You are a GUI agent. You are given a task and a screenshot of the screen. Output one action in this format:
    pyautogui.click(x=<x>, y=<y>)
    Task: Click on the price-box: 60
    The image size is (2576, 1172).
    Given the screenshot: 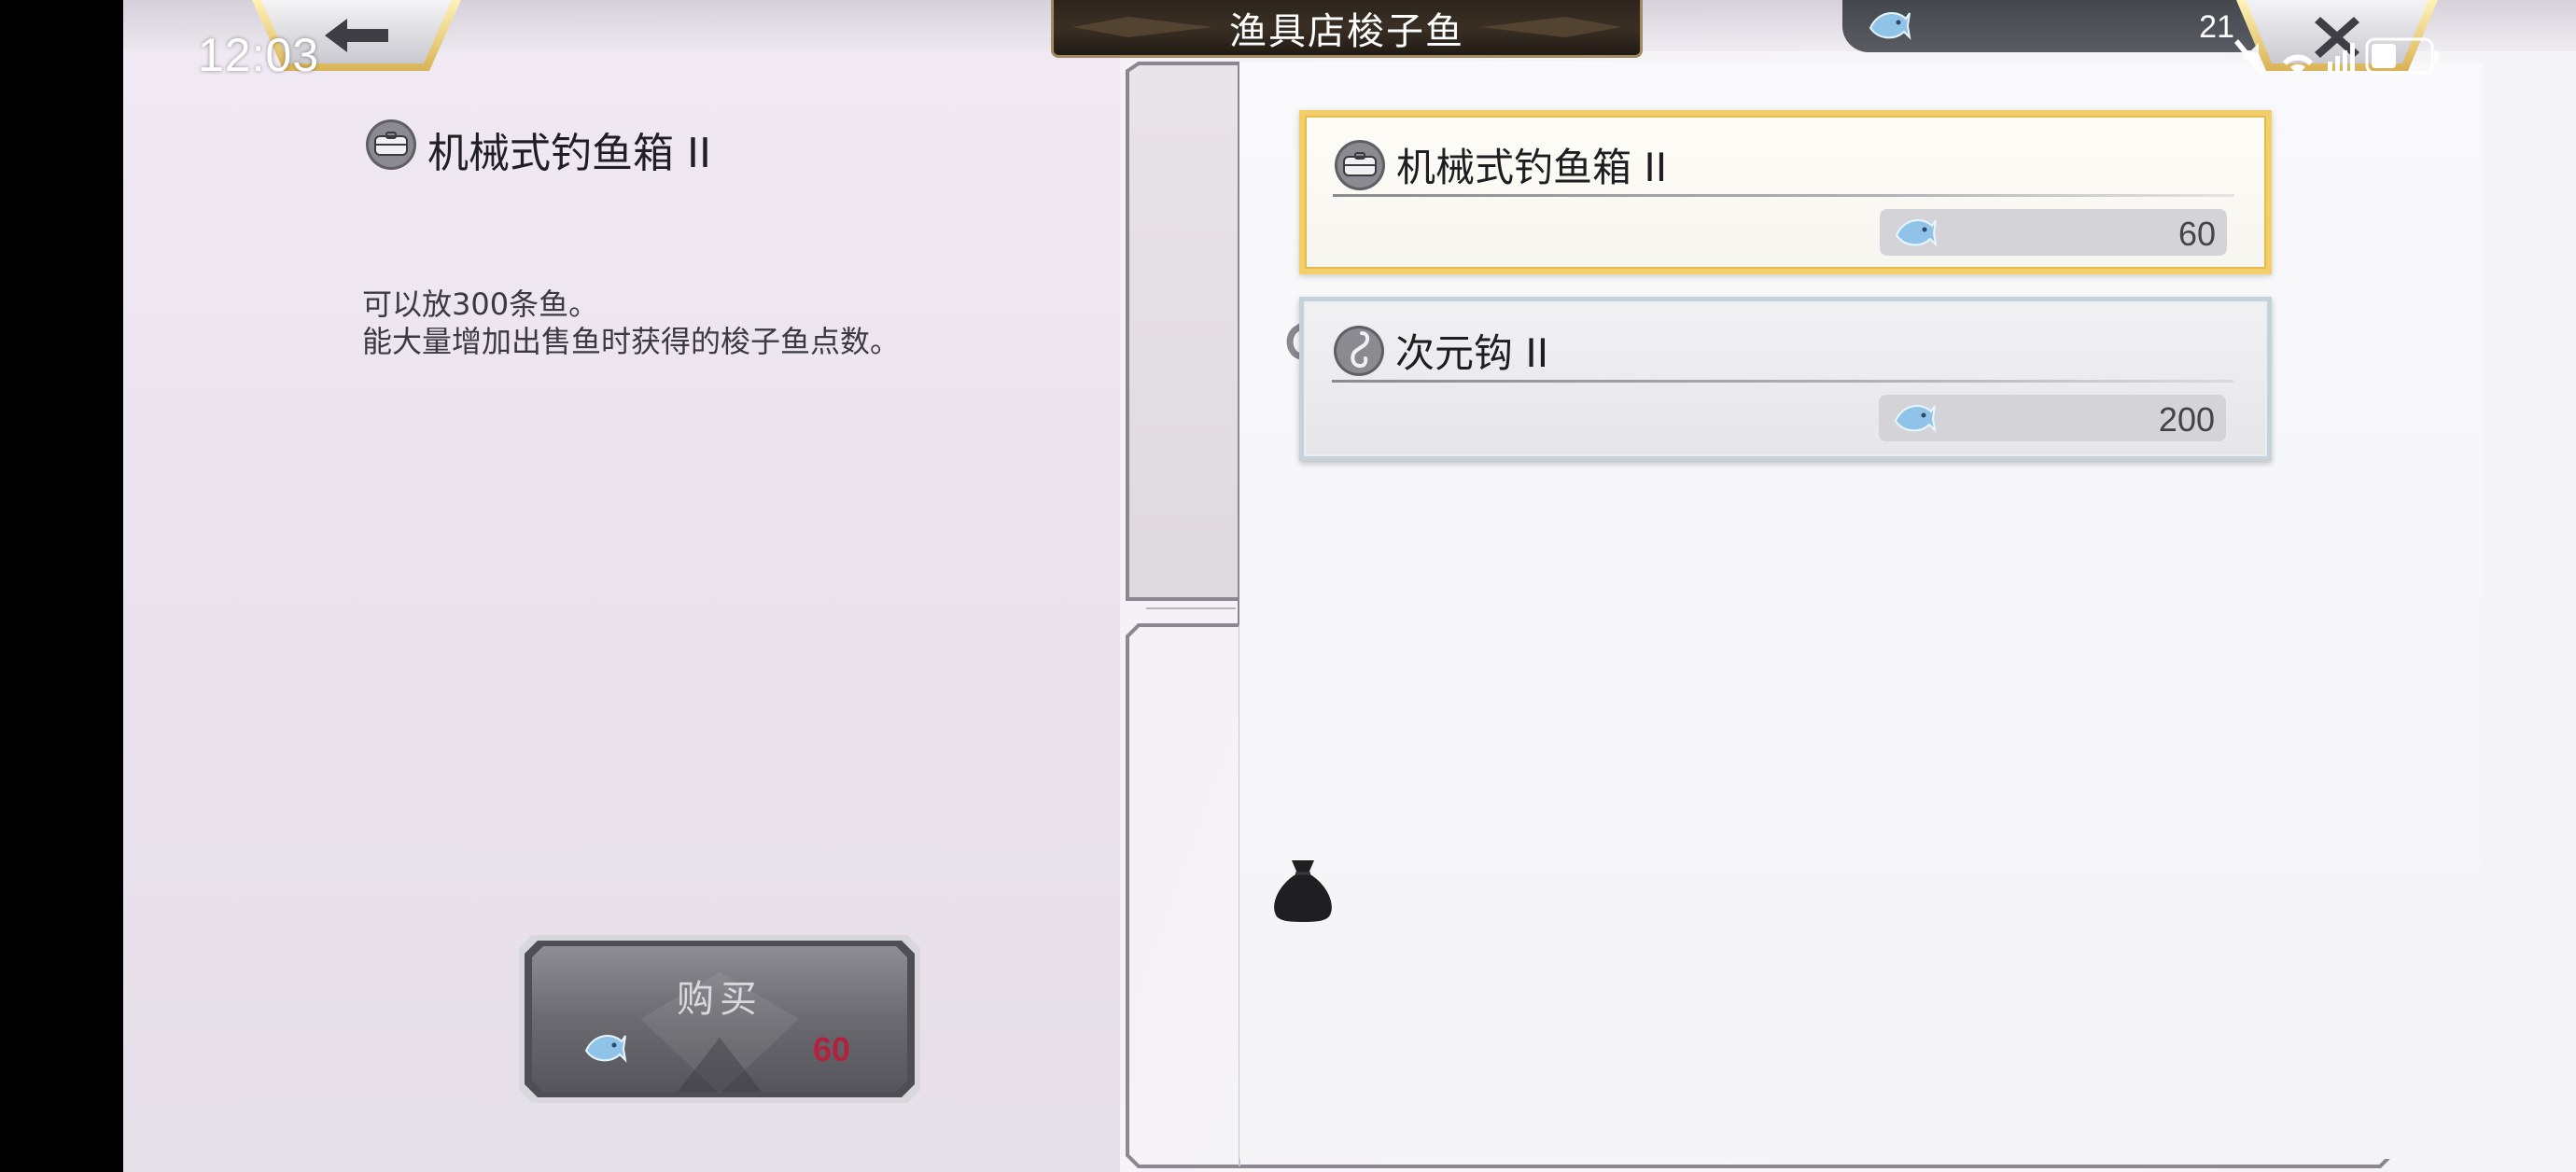 What is the action you would take?
    pyautogui.click(x=2053, y=232)
    